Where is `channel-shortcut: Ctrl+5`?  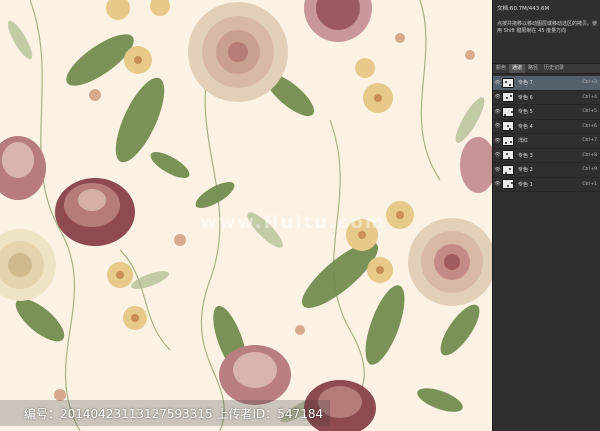 channel-shortcut: Ctrl+5 is located at coordinates (589, 112).